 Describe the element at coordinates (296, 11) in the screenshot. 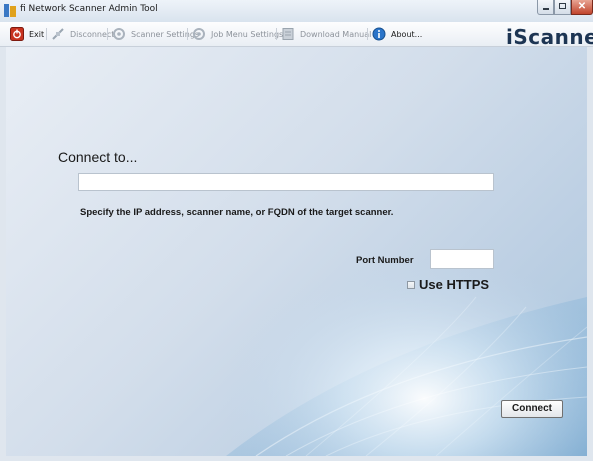

I see `title-bar: fi Network Scanner Admin Tool ✕` at that location.